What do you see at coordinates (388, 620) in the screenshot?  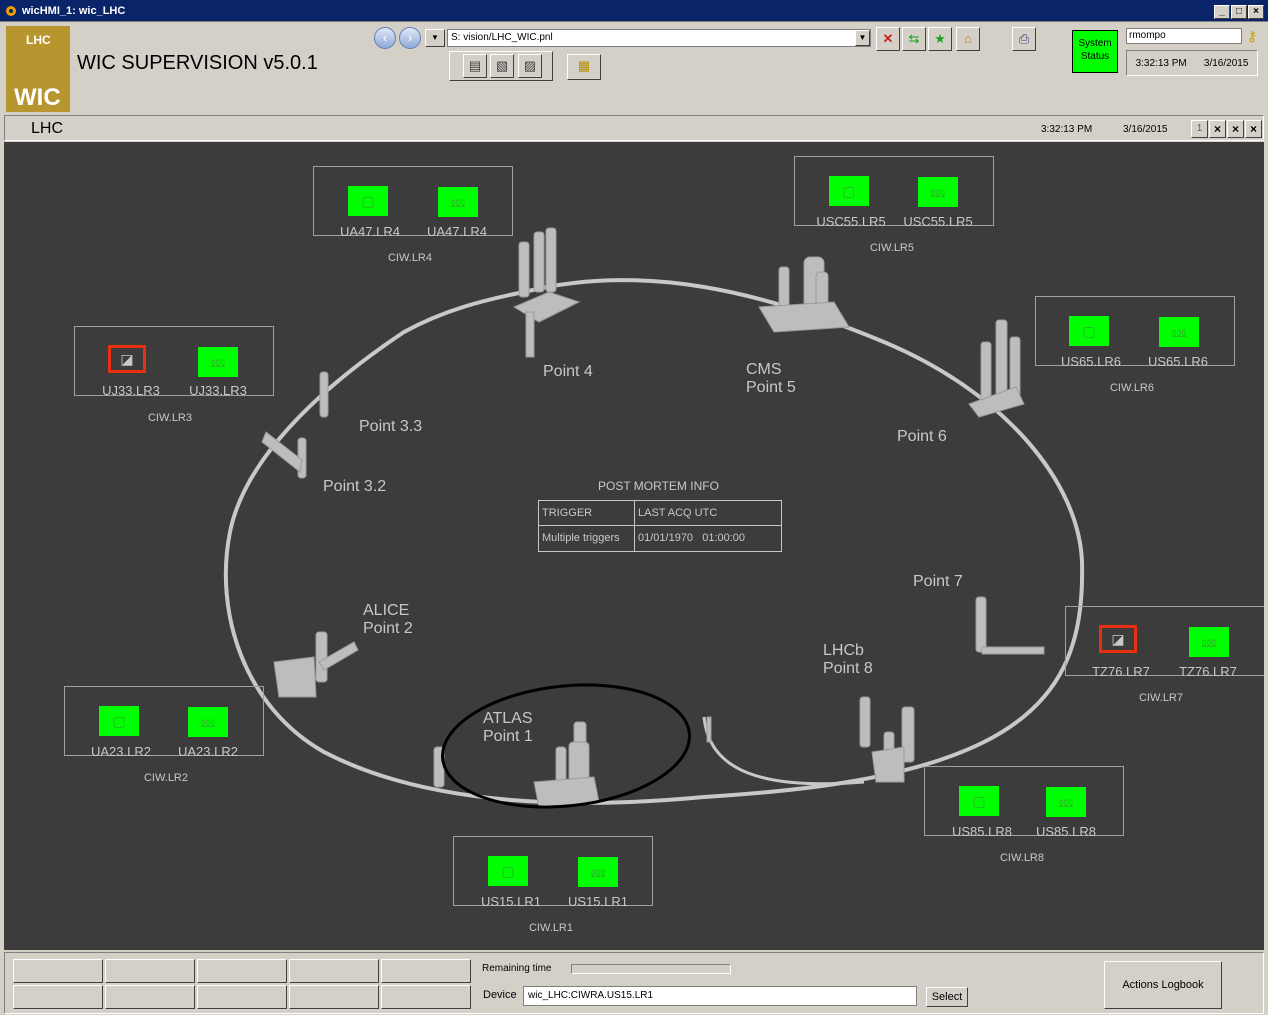 I see `point2-label: ALICE Point 2` at bounding box center [388, 620].